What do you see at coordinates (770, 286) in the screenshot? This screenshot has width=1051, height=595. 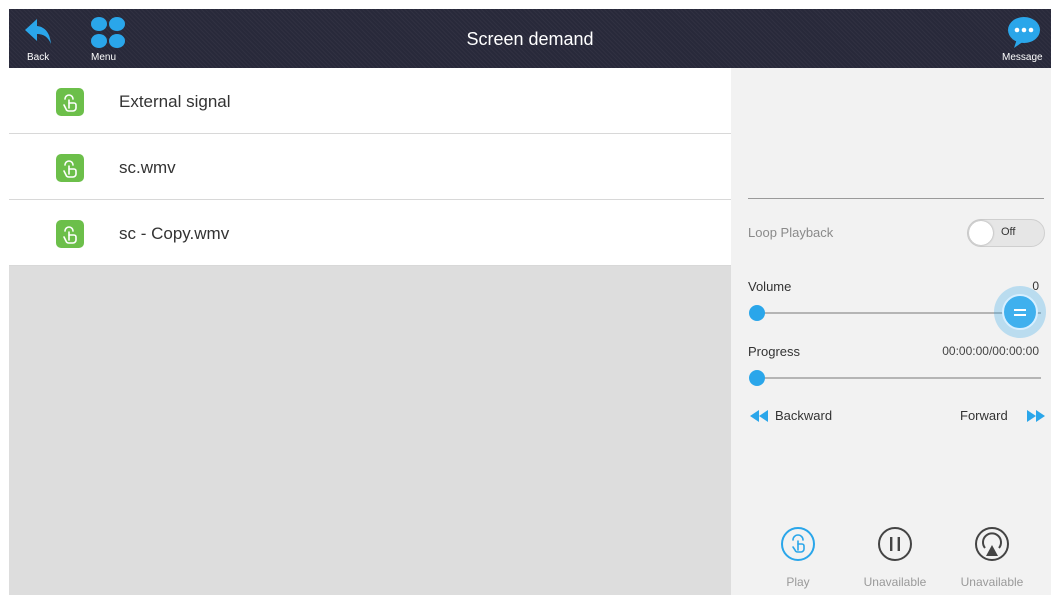 I see `volume-label: Volume` at bounding box center [770, 286].